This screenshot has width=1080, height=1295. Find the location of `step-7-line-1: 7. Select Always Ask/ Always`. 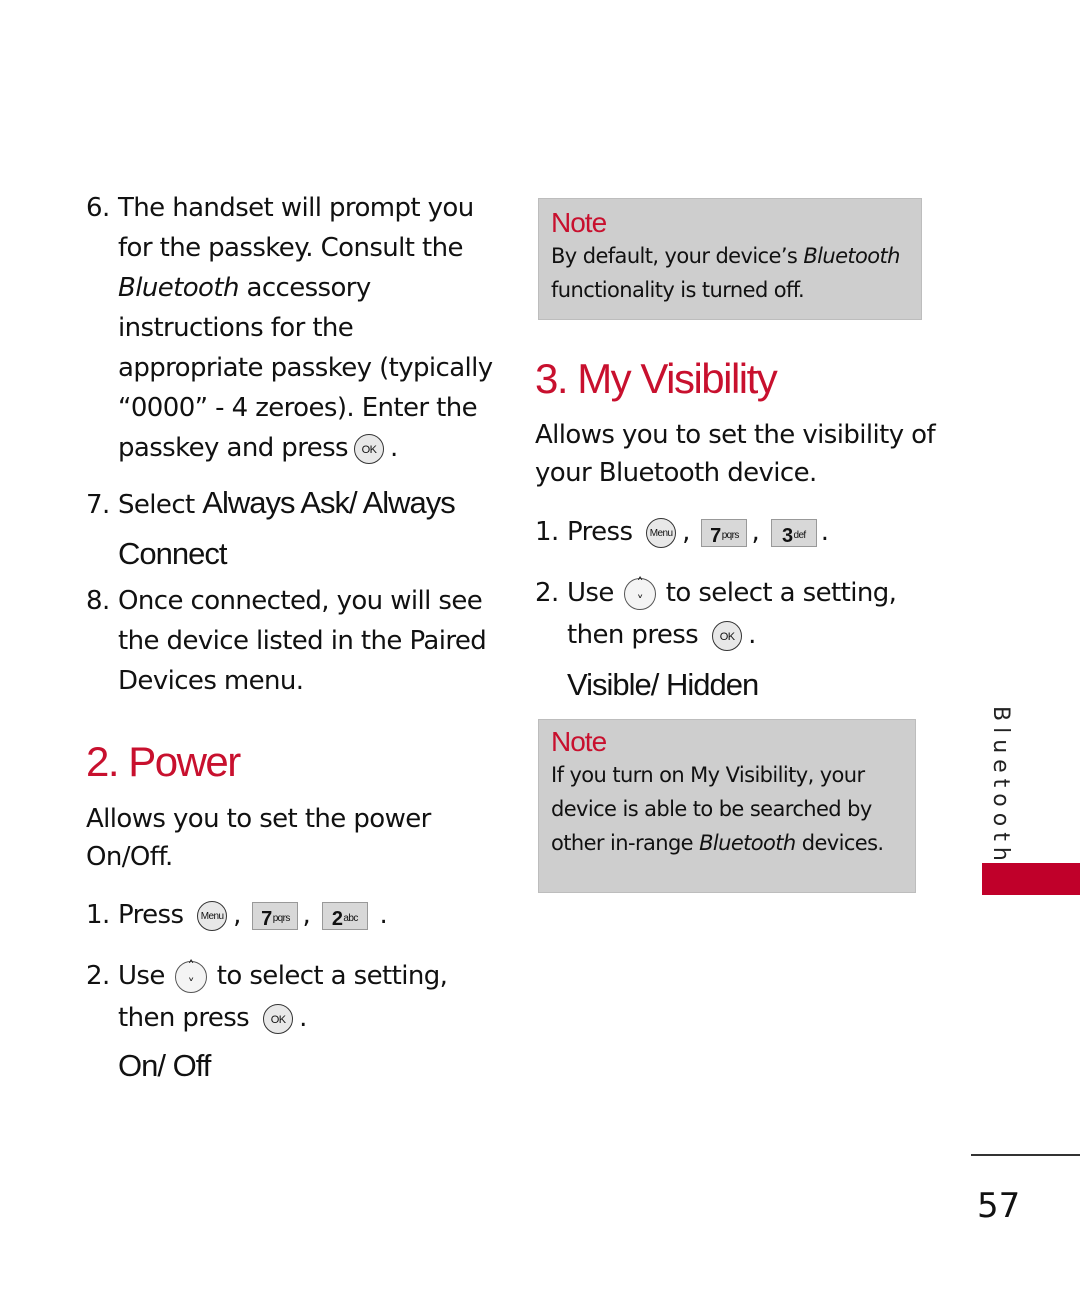

step-7-line-1: 7. Select Always Ask/ Always is located at coordinates (271, 502).